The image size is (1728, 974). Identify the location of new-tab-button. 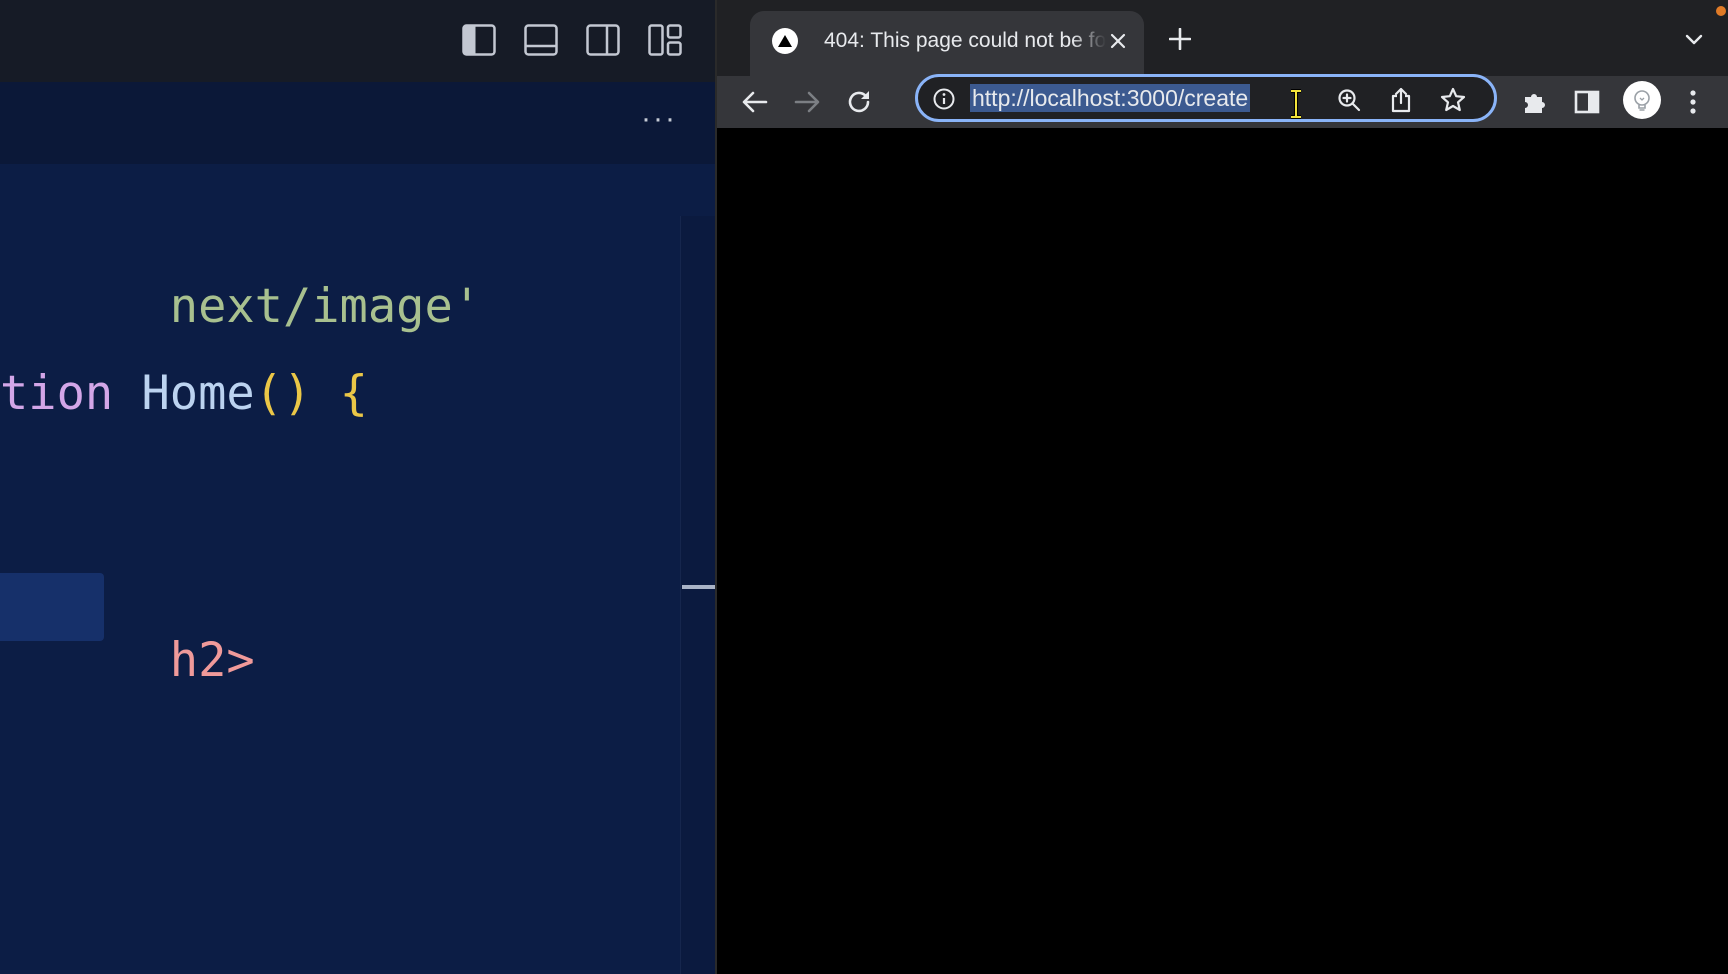
(1180, 39).